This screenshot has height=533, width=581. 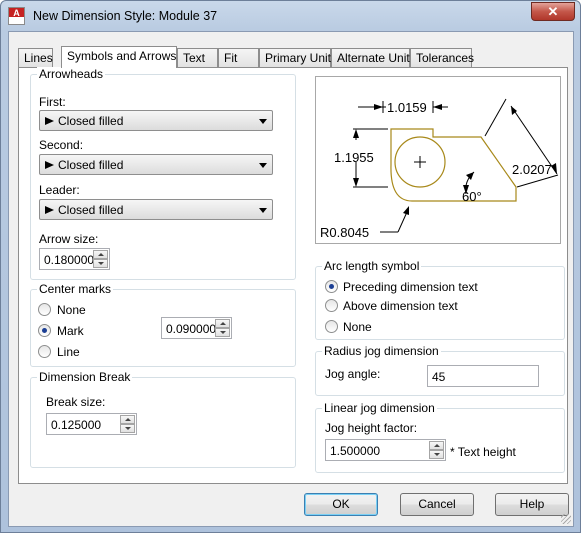 What do you see at coordinates (373, 57) in the screenshot?
I see `tab-alternate-units: Alternate Units` at bounding box center [373, 57].